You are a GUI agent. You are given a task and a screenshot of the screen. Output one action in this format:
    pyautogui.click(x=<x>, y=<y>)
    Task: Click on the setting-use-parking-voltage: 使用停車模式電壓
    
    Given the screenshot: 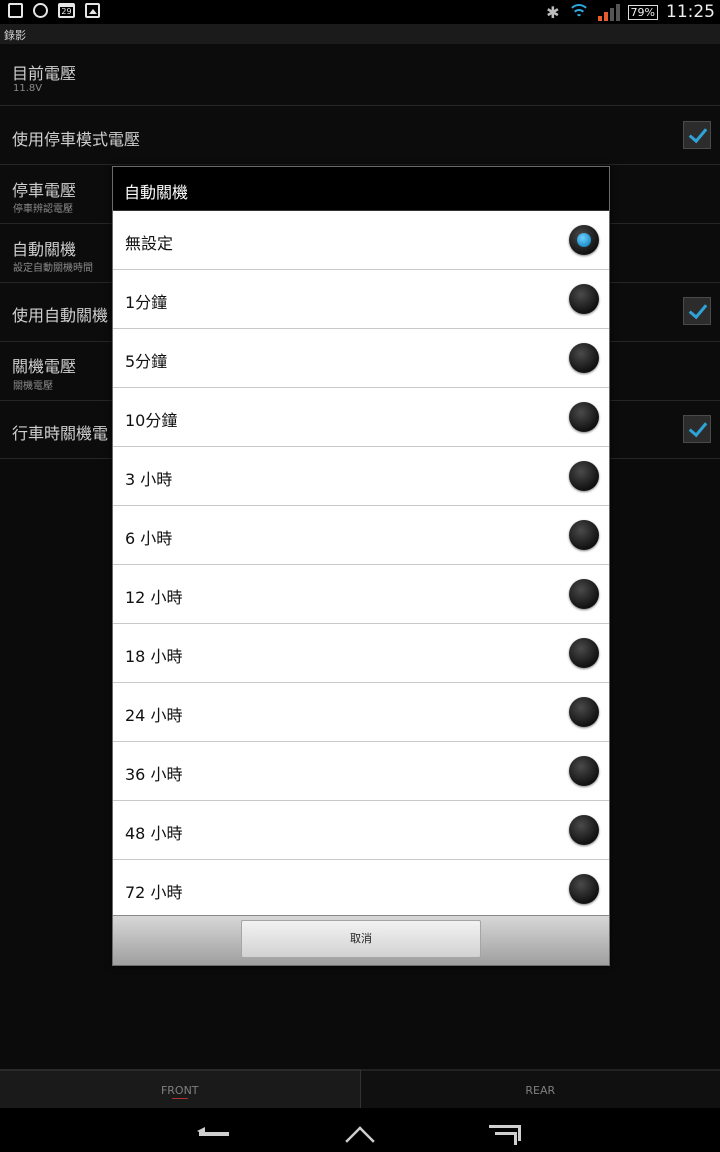 What is the action you would take?
    pyautogui.click(x=360, y=135)
    